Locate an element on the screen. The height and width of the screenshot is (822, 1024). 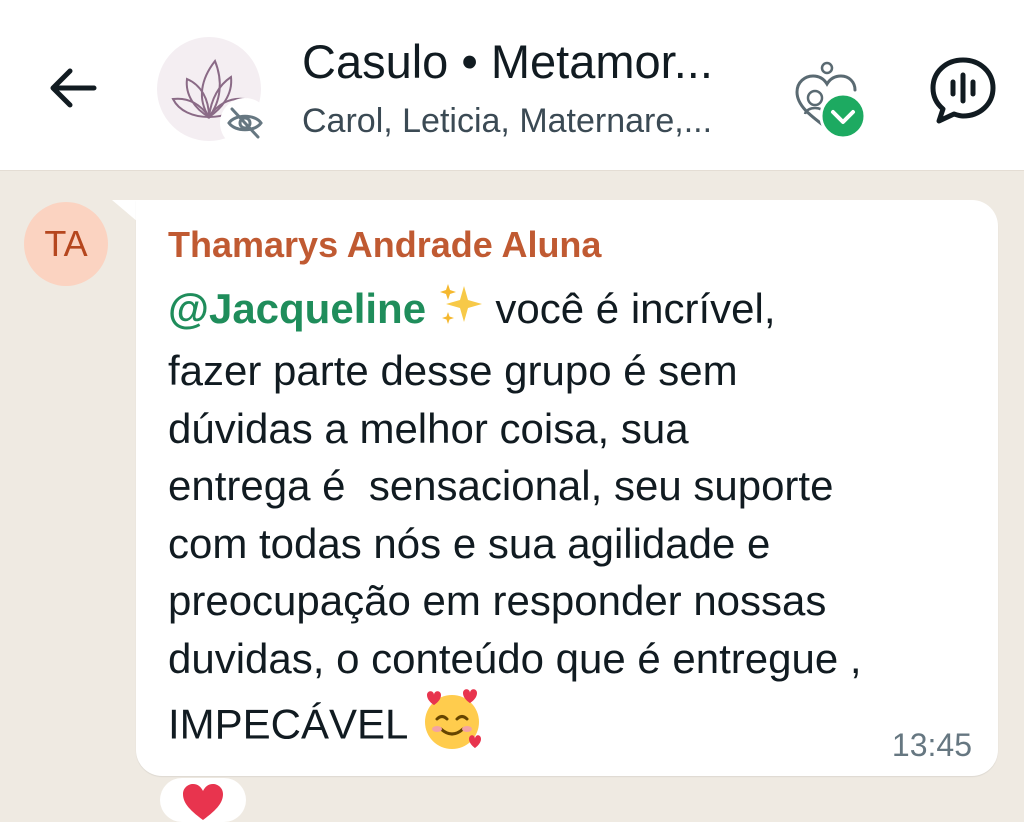
voice-chat-icon is located at coordinates (963, 90).